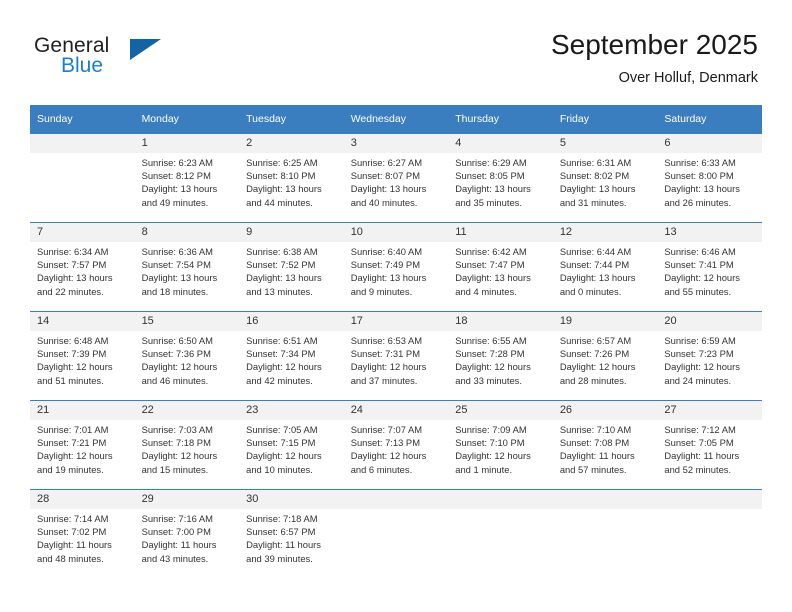 The image size is (792, 612). Describe the element at coordinates (500, 119) in the screenshot. I see `weekday-header-thursday: Thursday` at that location.